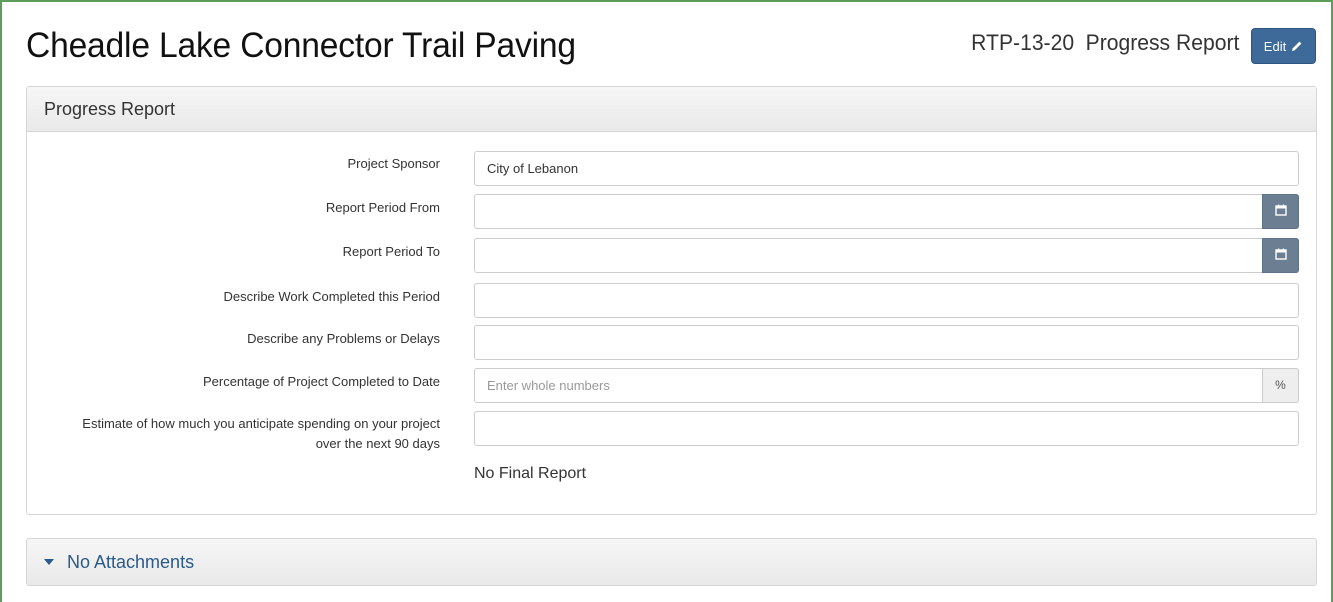 This screenshot has height=602, width=1333. I want to click on percent-complete-input: Enter whole numbers %, so click(886, 385).